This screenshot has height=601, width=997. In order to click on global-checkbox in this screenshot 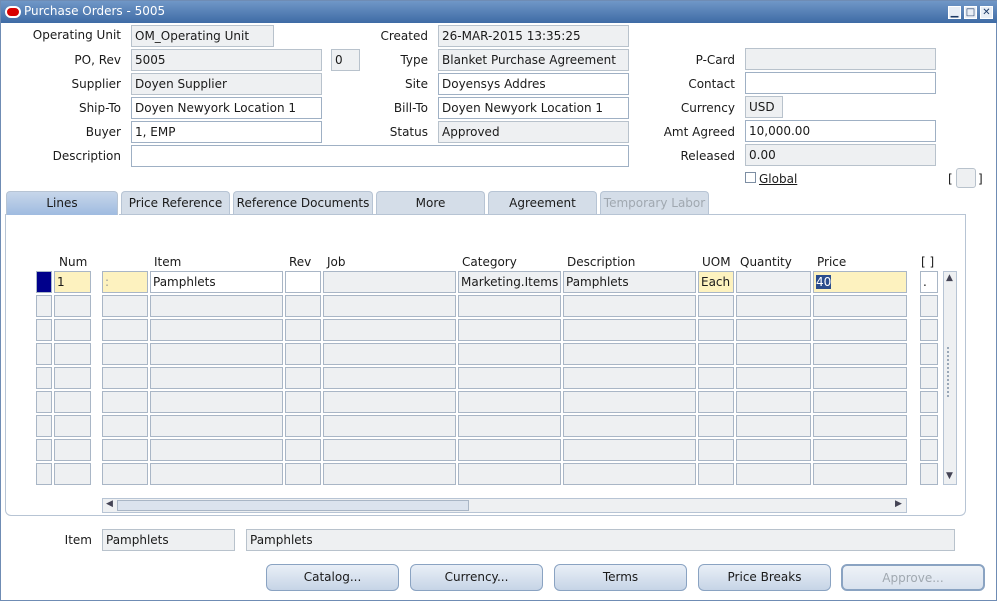, I will do `click(750, 177)`.